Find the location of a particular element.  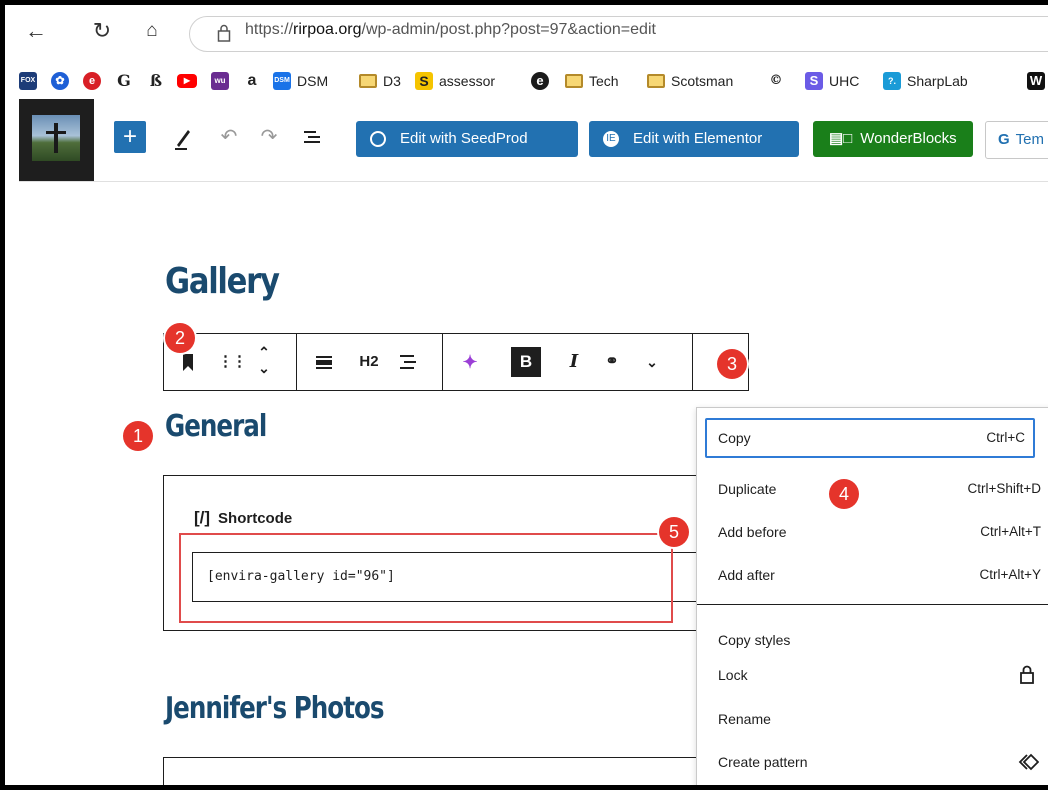

add-block-button: + is located at coordinates (130, 137).